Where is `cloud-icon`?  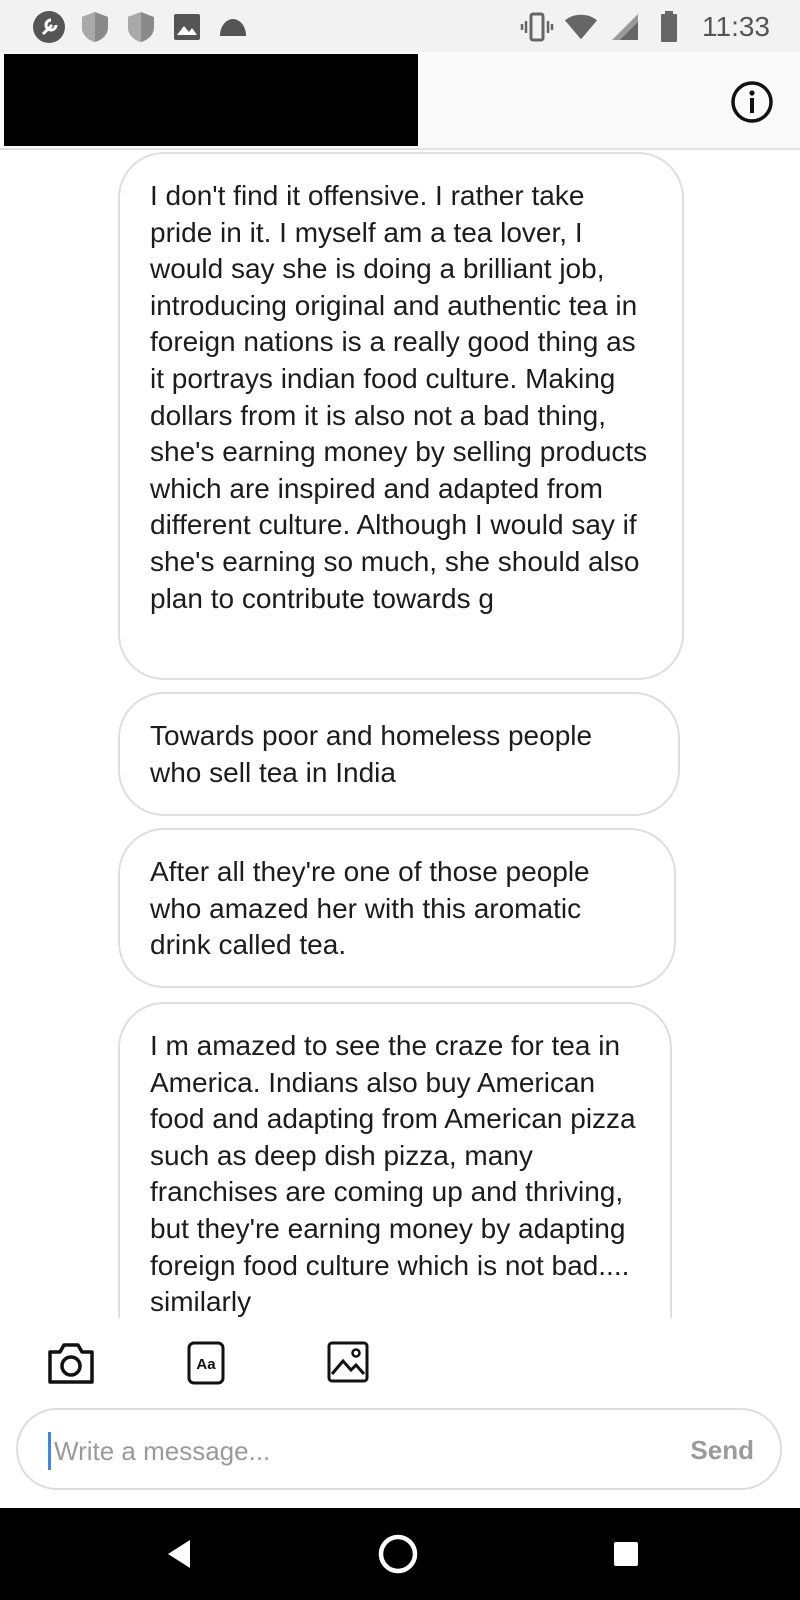
cloud-icon is located at coordinates (233, 27).